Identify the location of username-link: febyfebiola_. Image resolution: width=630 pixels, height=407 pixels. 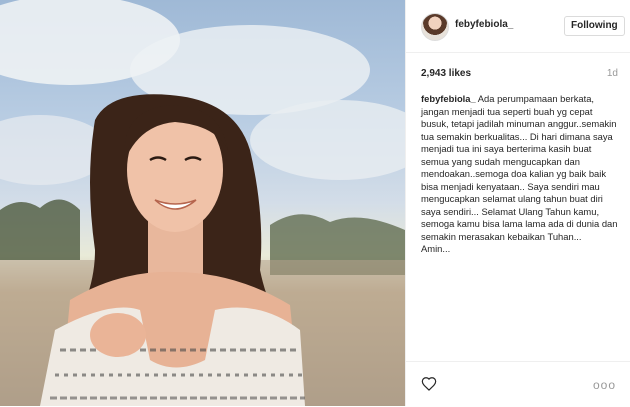
(484, 24).